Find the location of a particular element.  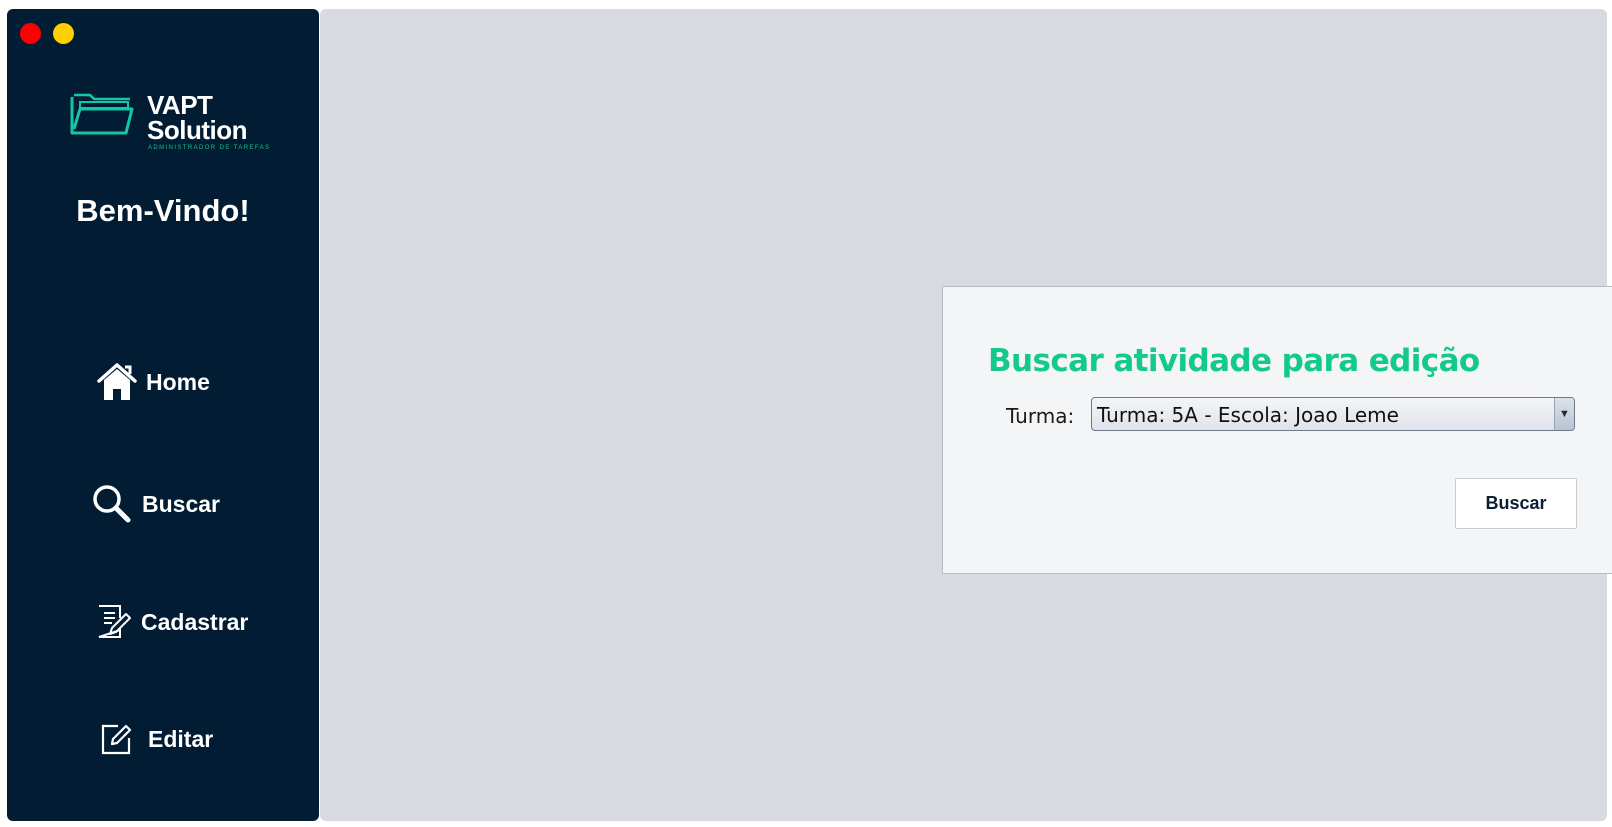

home-icon is located at coordinates (117, 381).